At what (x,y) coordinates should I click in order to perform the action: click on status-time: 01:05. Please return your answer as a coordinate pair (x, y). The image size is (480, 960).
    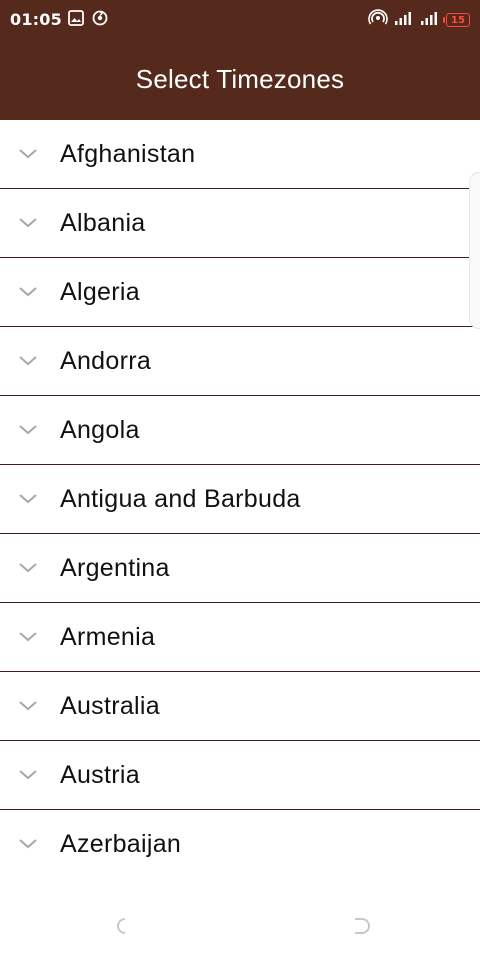
    Looking at the image, I should click on (36, 19).